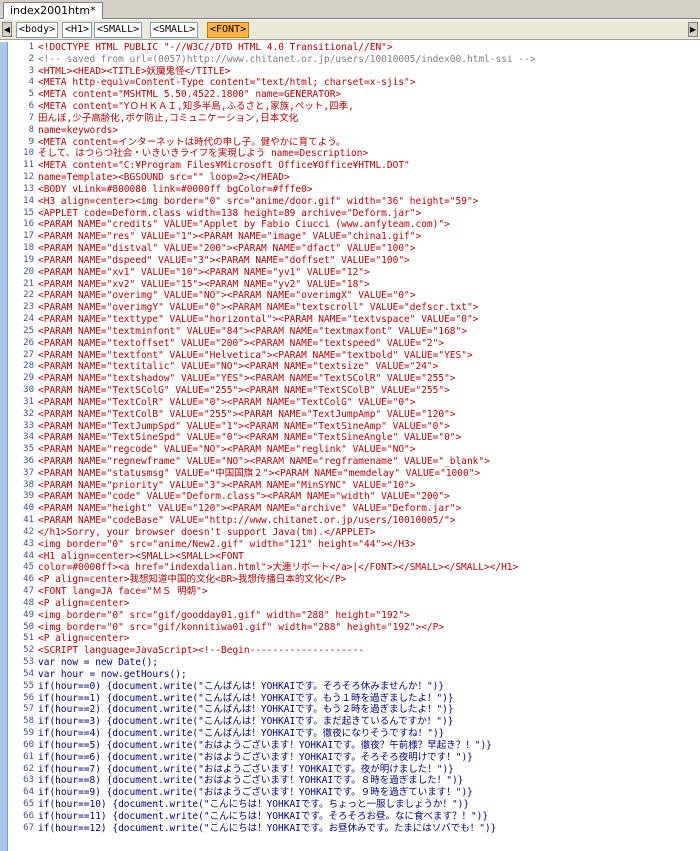 This screenshot has width=700, height=851. I want to click on line-number: 12, so click(28, 177).